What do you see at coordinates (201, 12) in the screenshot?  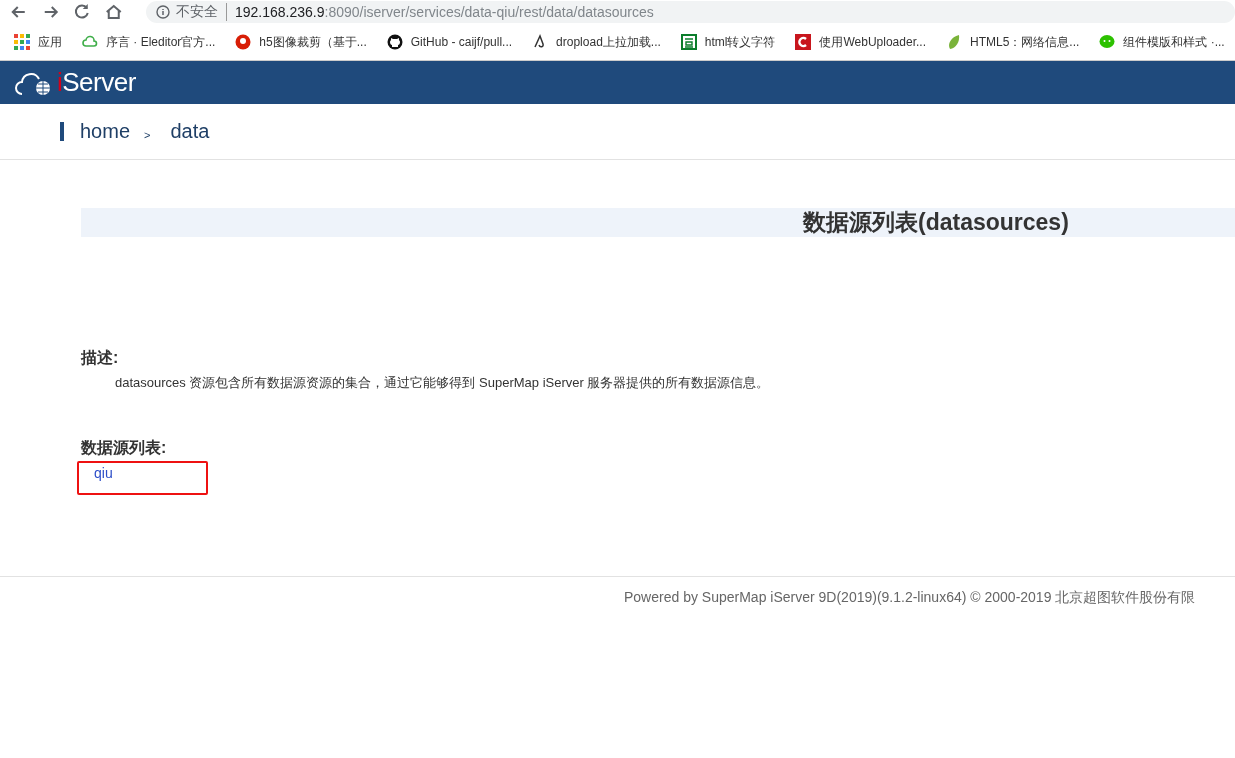 I see `security-label: 不安全` at bounding box center [201, 12].